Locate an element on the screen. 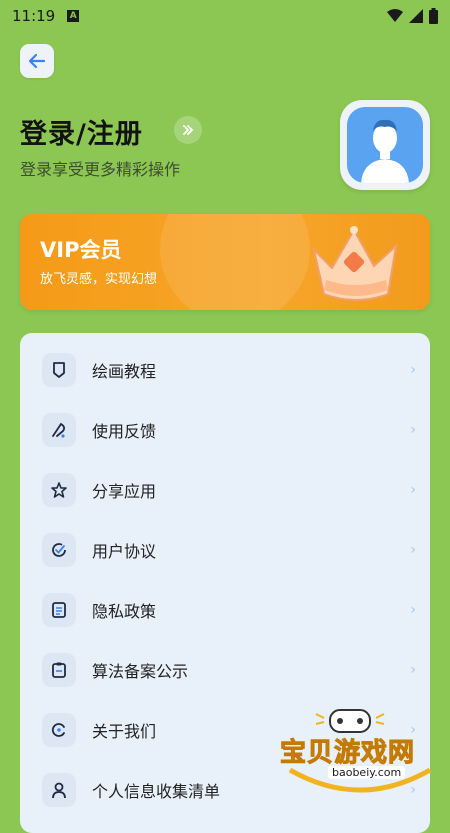  vip-subtitle: 放飞灵感，实现幻想 is located at coordinates (99, 279).